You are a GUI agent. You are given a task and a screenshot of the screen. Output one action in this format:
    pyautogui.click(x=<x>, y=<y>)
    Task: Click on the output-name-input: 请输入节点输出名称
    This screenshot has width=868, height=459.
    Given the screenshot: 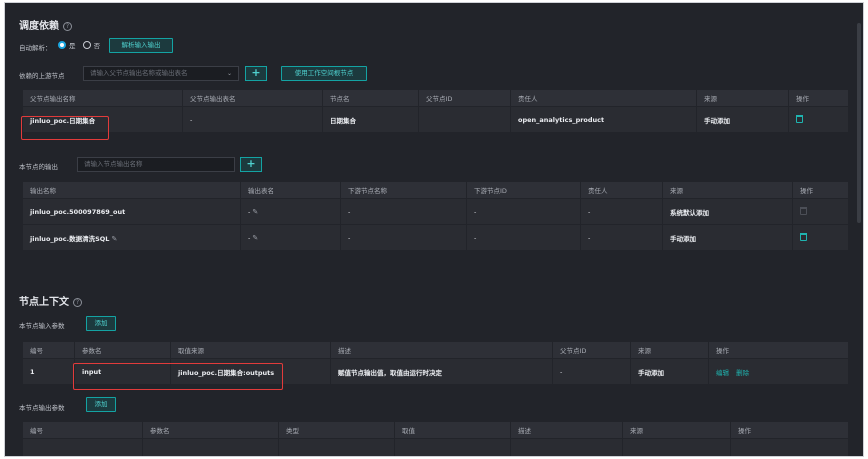 What is the action you would take?
    pyautogui.click(x=156, y=164)
    